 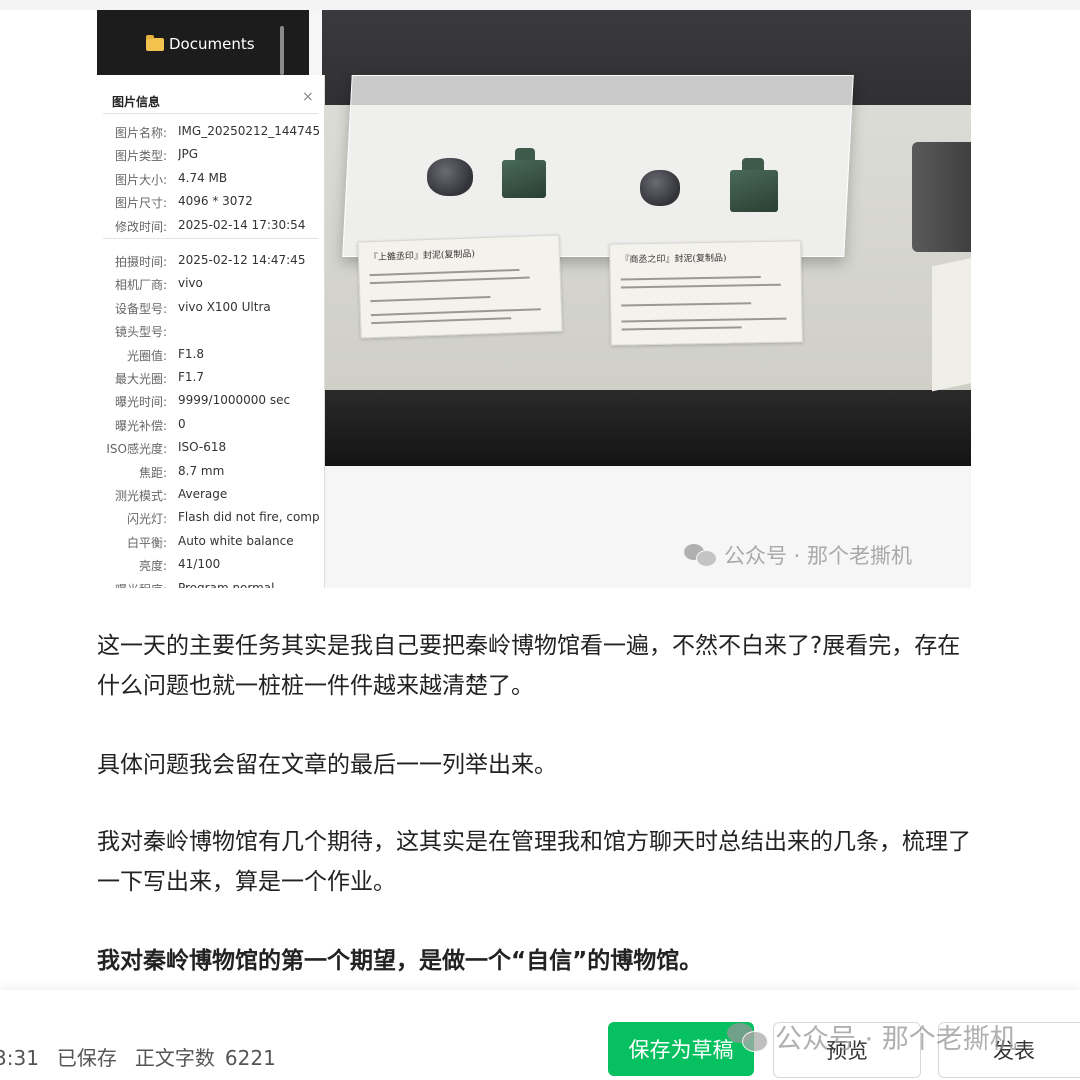 I want to click on save-status: 3:31 已保存 正文字数 6221, so click(x=147, y=1056).